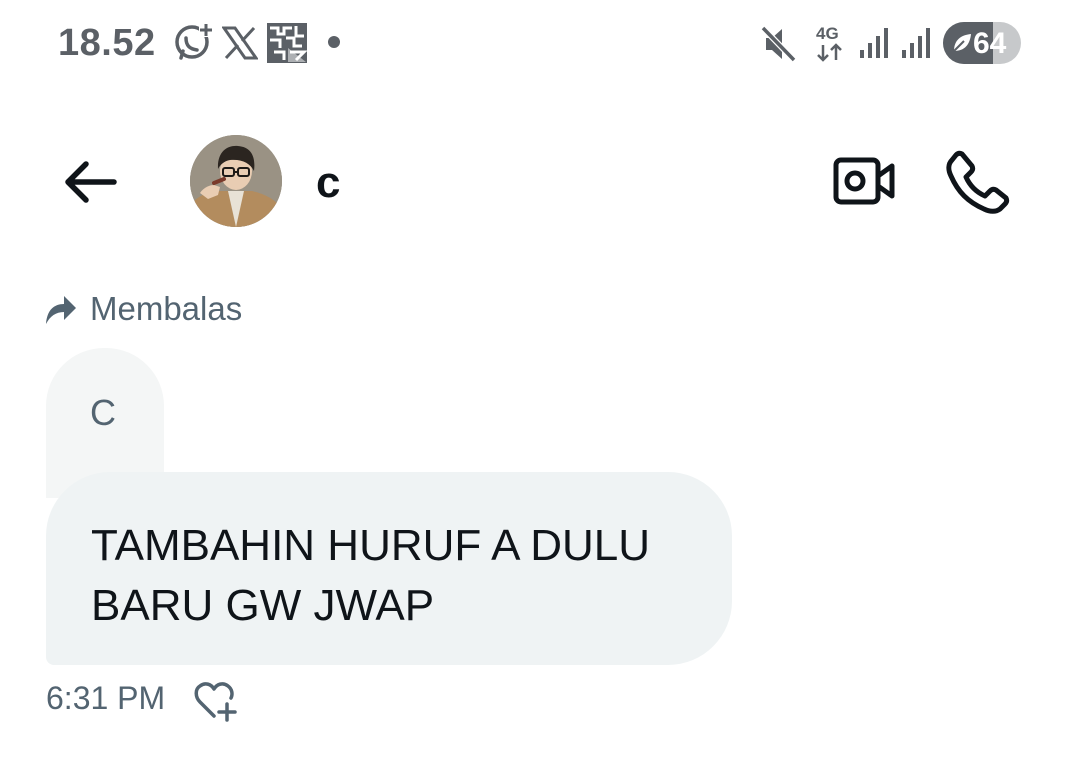 Image resolution: width=1080 pixels, height=758 pixels. I want to click on network-4g-icon: 4G, so click(829, 43).